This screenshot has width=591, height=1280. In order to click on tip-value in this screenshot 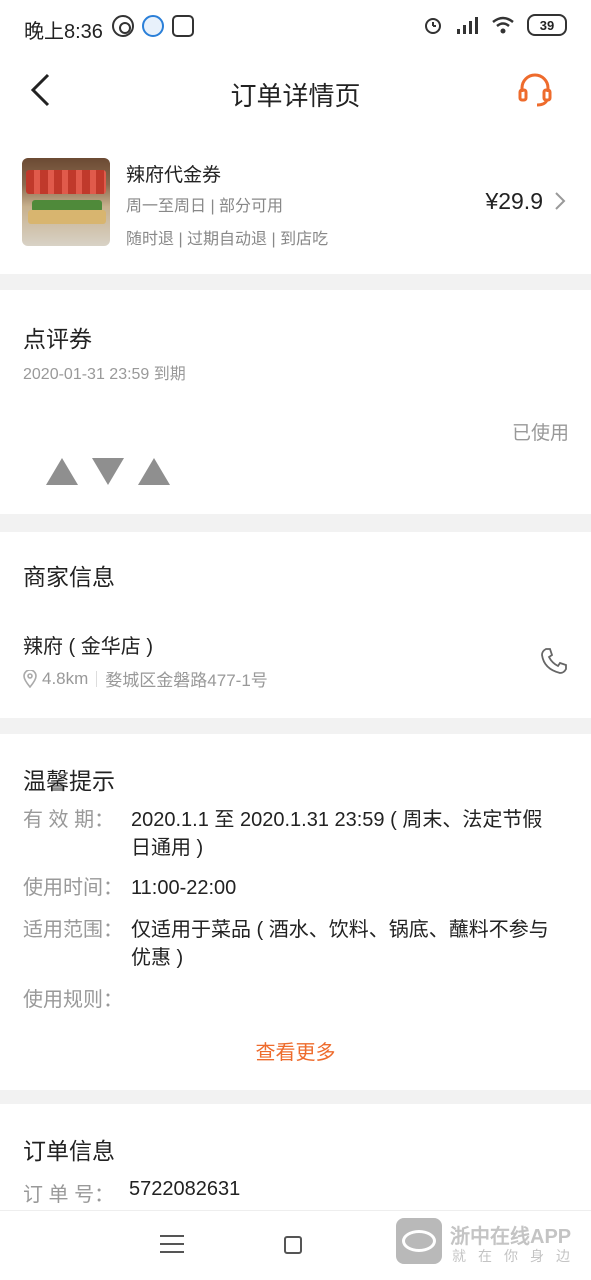, I will do `click(346, 1000)`.